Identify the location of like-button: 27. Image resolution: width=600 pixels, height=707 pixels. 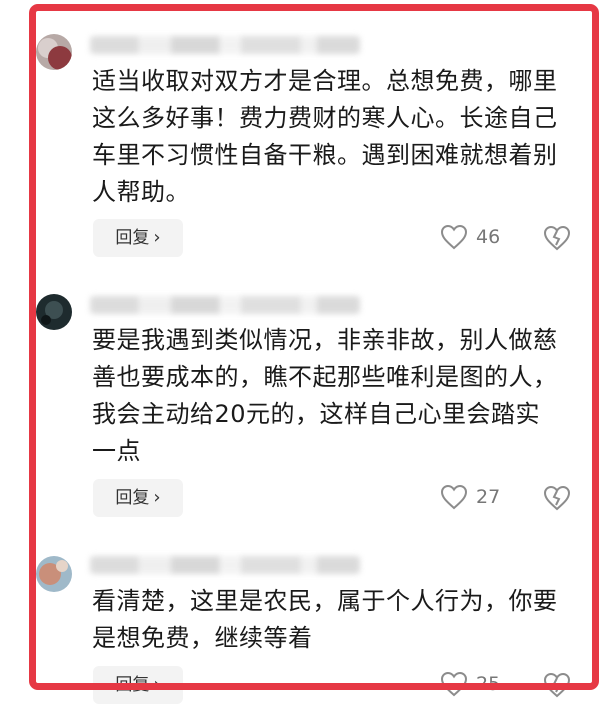
(470, 497).